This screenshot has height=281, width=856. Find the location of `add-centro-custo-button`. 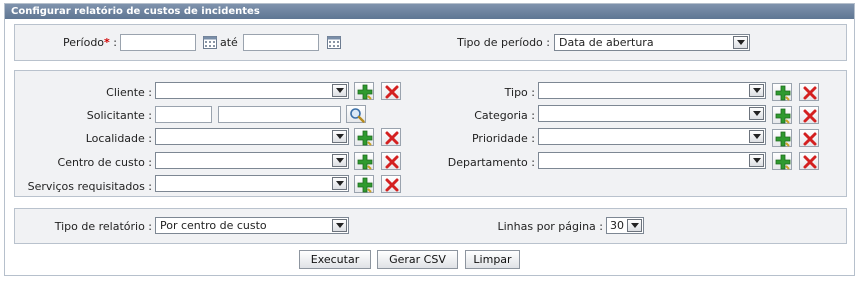

add-centro-custo-button is located at coordinates (364, 161).